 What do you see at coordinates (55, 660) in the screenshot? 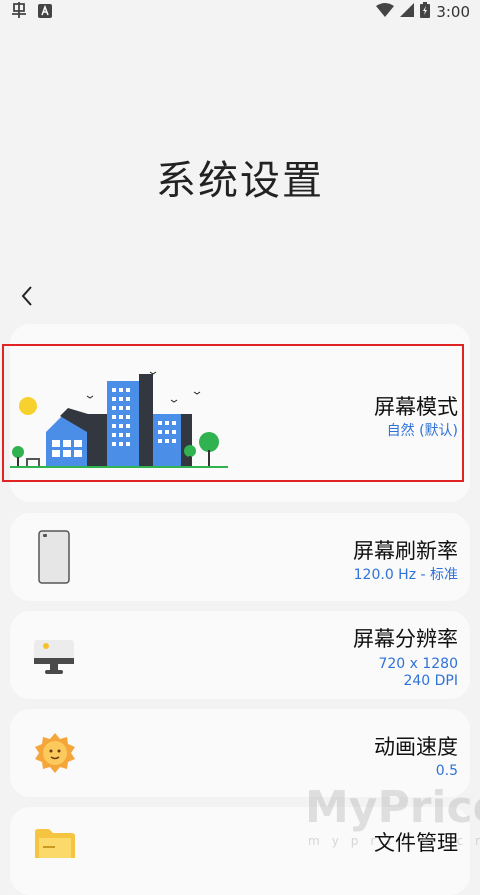
I see `monitor-icon` at bounding box center [55, 660].